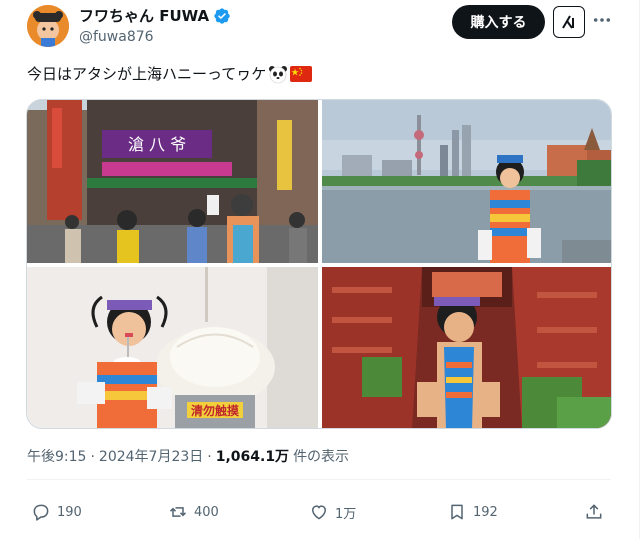  What do you see at coordinates (222, 16) in the screenshot?
I see `verified-badge-icon` at bounding box center [222, 16].